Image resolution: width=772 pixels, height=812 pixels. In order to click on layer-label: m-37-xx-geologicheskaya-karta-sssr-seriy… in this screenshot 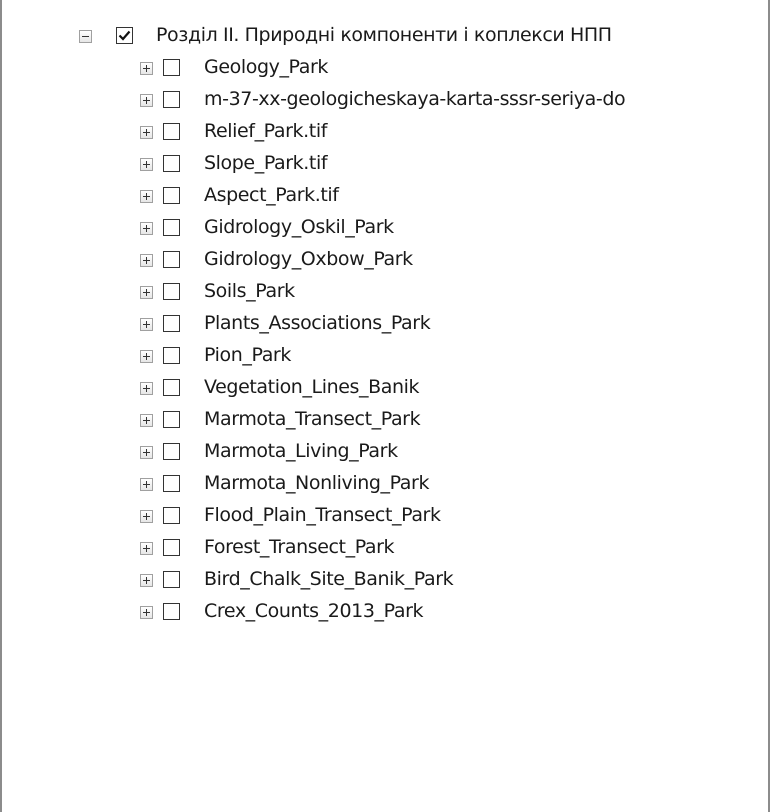, I will do `click(415, 99)`.